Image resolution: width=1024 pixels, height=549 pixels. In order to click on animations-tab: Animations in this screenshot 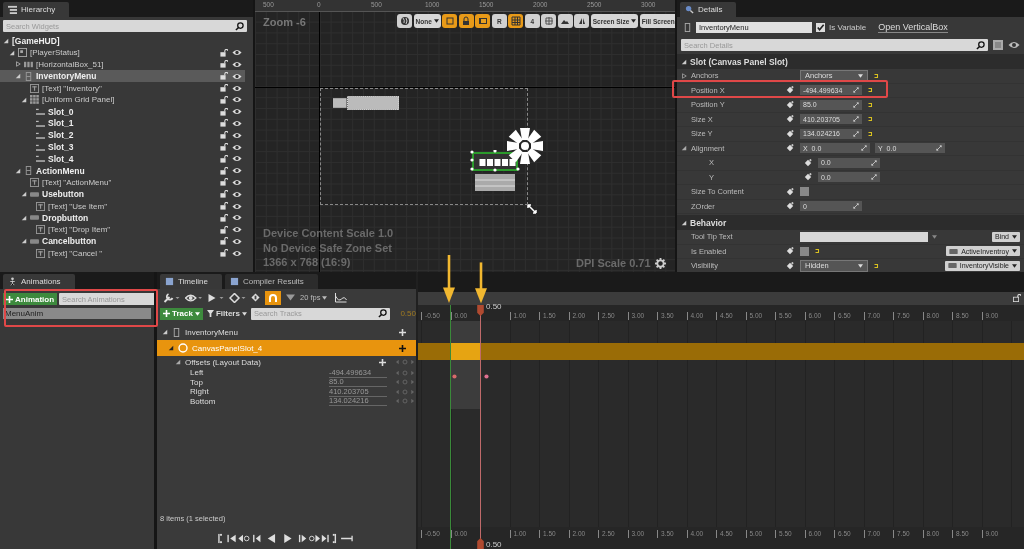, I will do `click(39, 281)`.